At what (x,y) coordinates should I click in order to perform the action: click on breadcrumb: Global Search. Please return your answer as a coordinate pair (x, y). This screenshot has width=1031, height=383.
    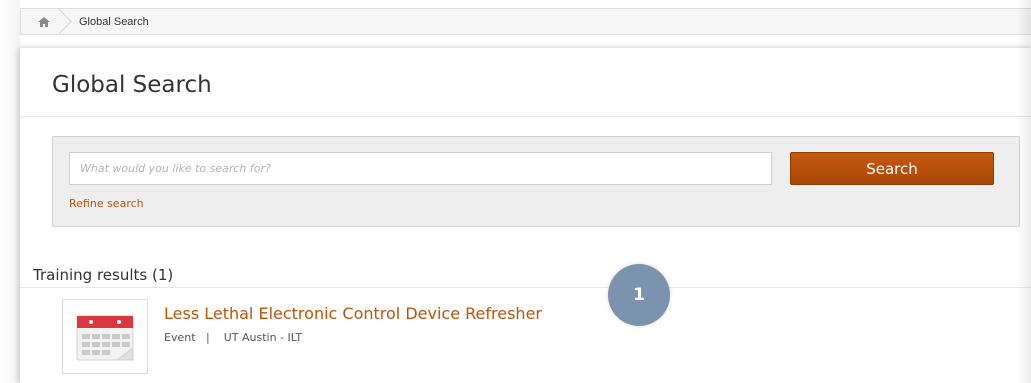
    Looking at the image, I should click on (525, 21).